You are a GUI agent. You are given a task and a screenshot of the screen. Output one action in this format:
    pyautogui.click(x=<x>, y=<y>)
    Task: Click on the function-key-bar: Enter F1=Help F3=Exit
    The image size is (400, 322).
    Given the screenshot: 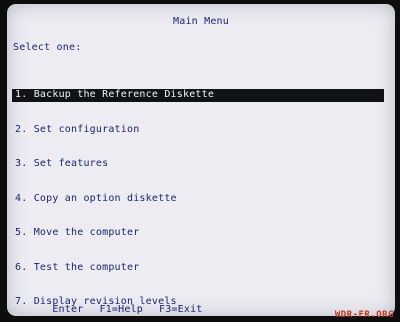 What is the action you would take?
    pyautogui.click(x=117, y=304)
    